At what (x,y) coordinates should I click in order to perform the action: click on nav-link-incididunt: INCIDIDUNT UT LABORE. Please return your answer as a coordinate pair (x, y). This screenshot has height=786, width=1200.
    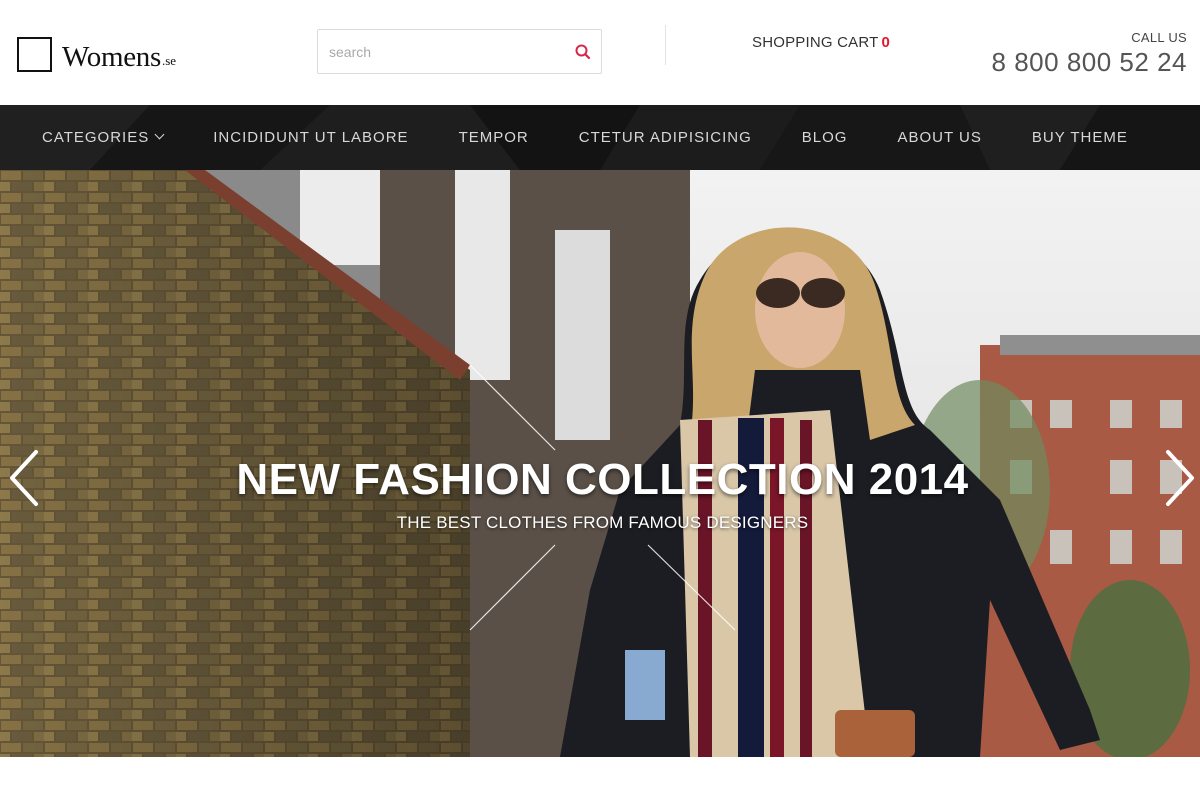
    Looking at the image, I should click on (310, 137).